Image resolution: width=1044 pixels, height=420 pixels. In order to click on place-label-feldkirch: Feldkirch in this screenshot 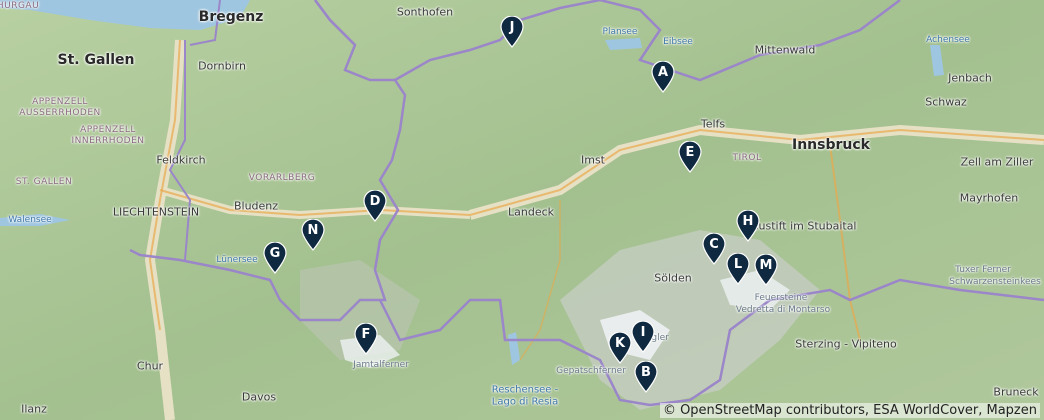, I will do `click(181, 160)`.